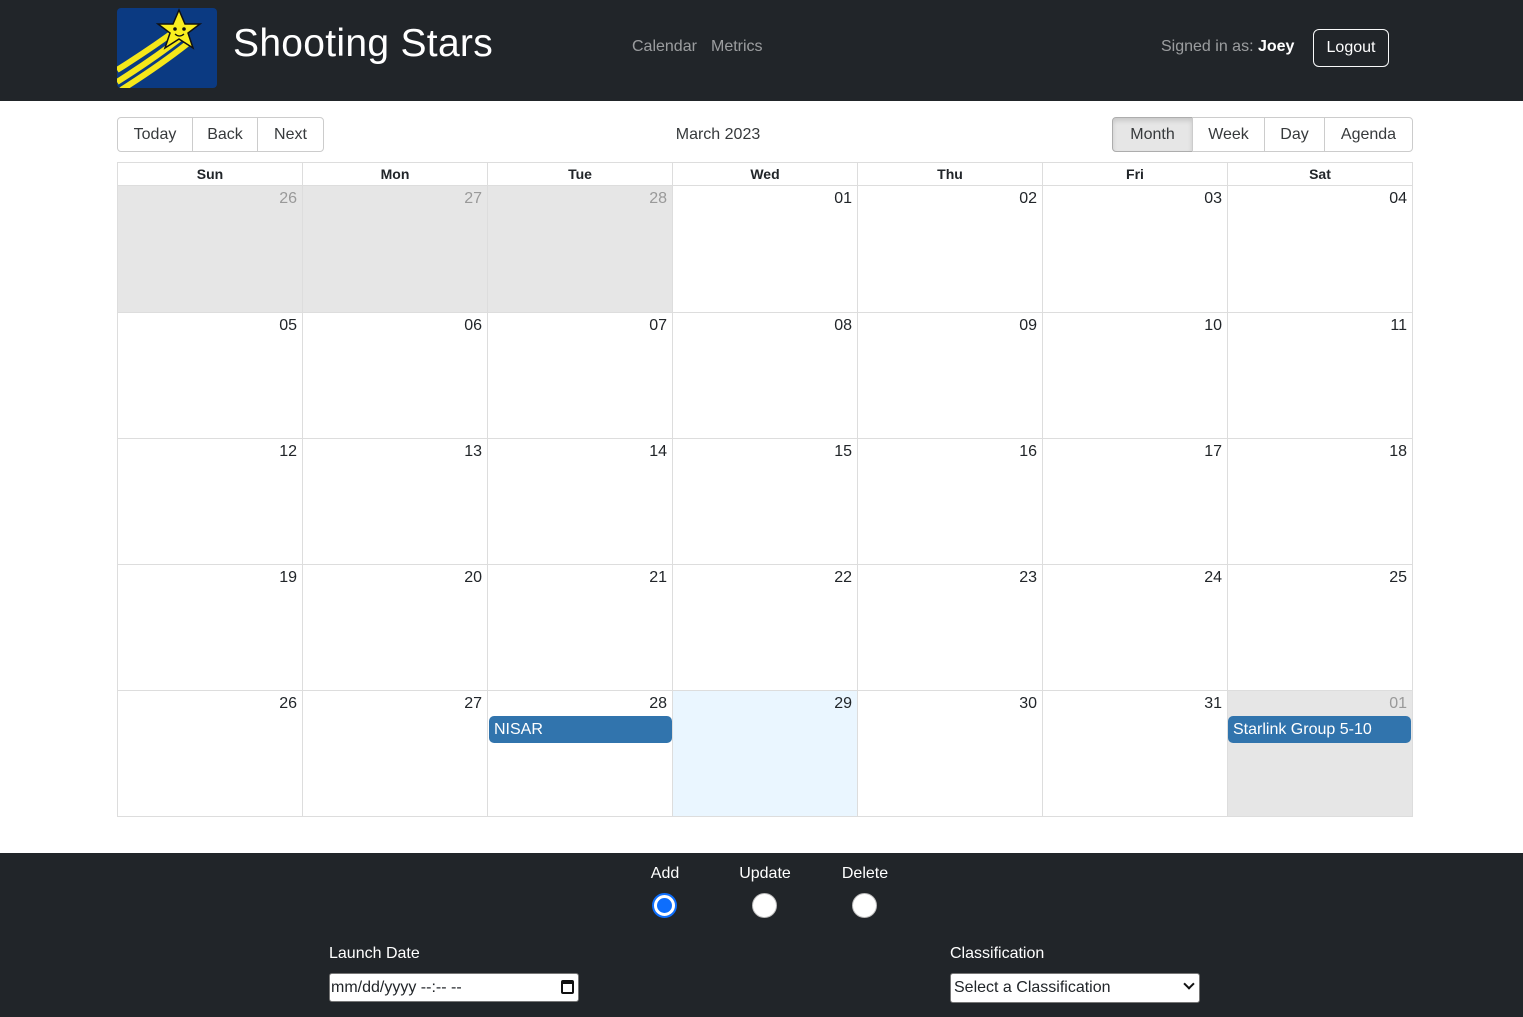  What do you see at coordinates (1319, 249) in the screenshot?
I see `day-cell: 04` at bounding box center [1319, 249].